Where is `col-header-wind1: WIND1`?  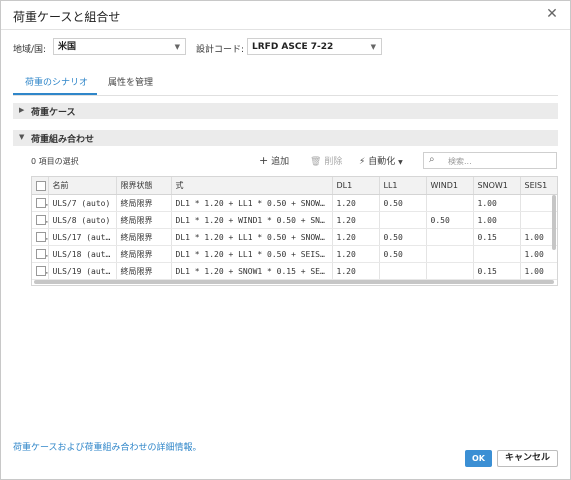
col-header-wind1: WIND1 is located at coordinates (450, 186).